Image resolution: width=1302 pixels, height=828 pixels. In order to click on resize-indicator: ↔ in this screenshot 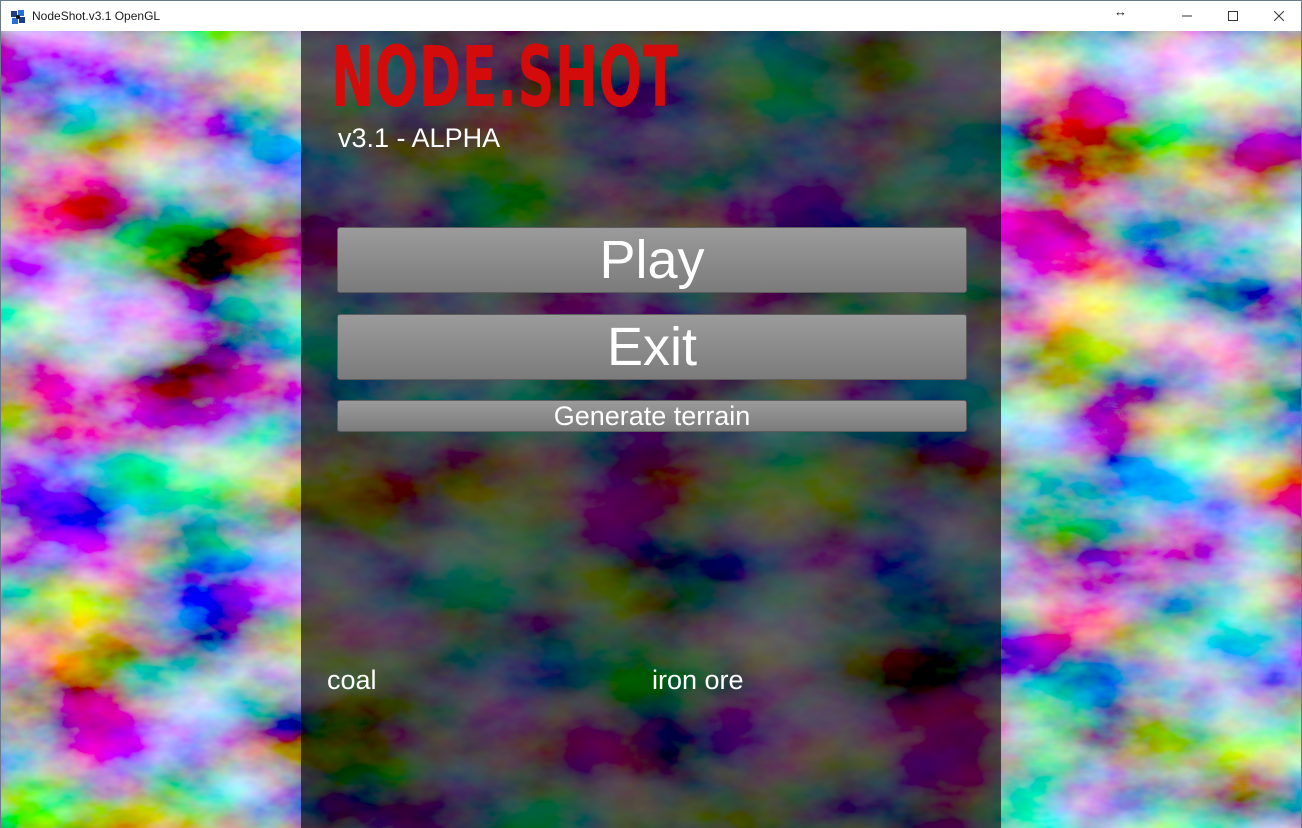, I will do `click(1120, 11)`.